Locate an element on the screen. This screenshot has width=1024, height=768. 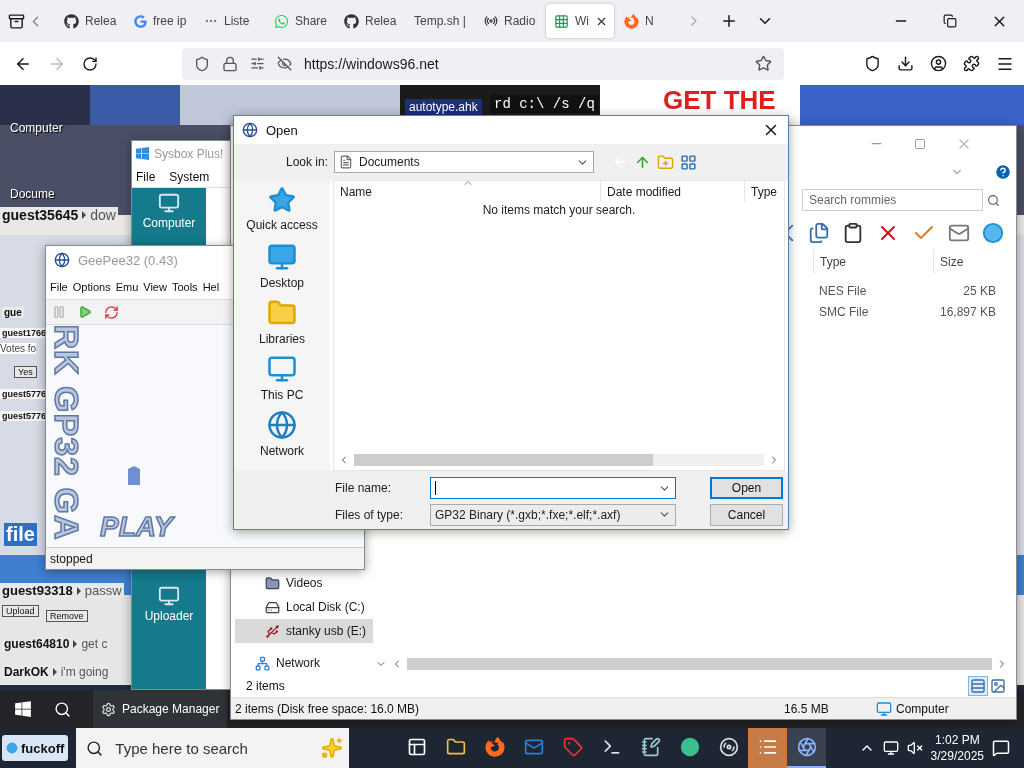
download-icon is located at coordinates (905, 63).